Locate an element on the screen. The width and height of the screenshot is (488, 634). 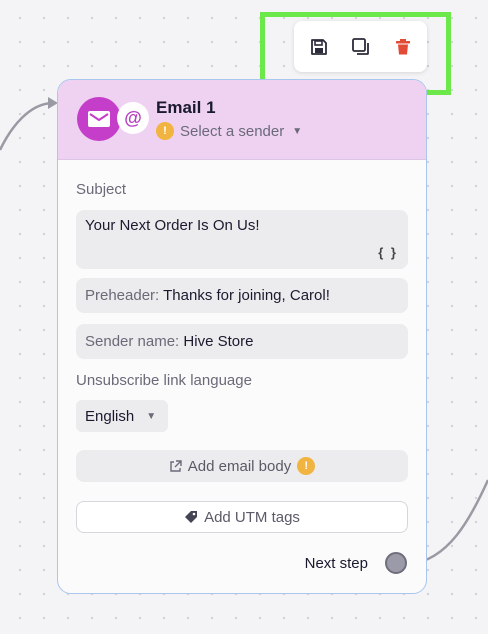
envelope-icon is located at coordinates (99, 119).